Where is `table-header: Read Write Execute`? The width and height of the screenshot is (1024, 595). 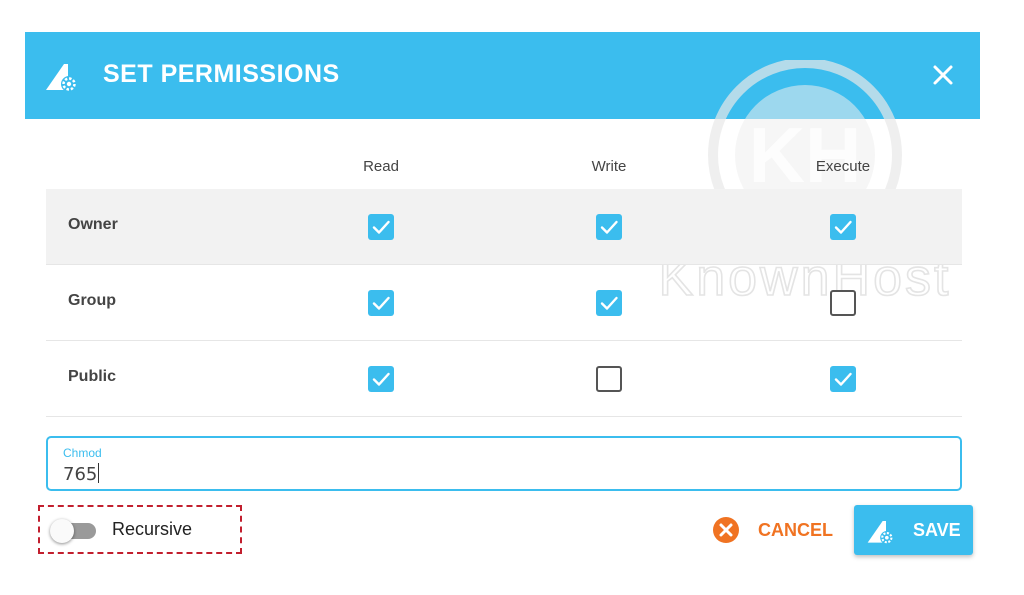
table-header: Read Write Execute is located at coordinates (504, 164).